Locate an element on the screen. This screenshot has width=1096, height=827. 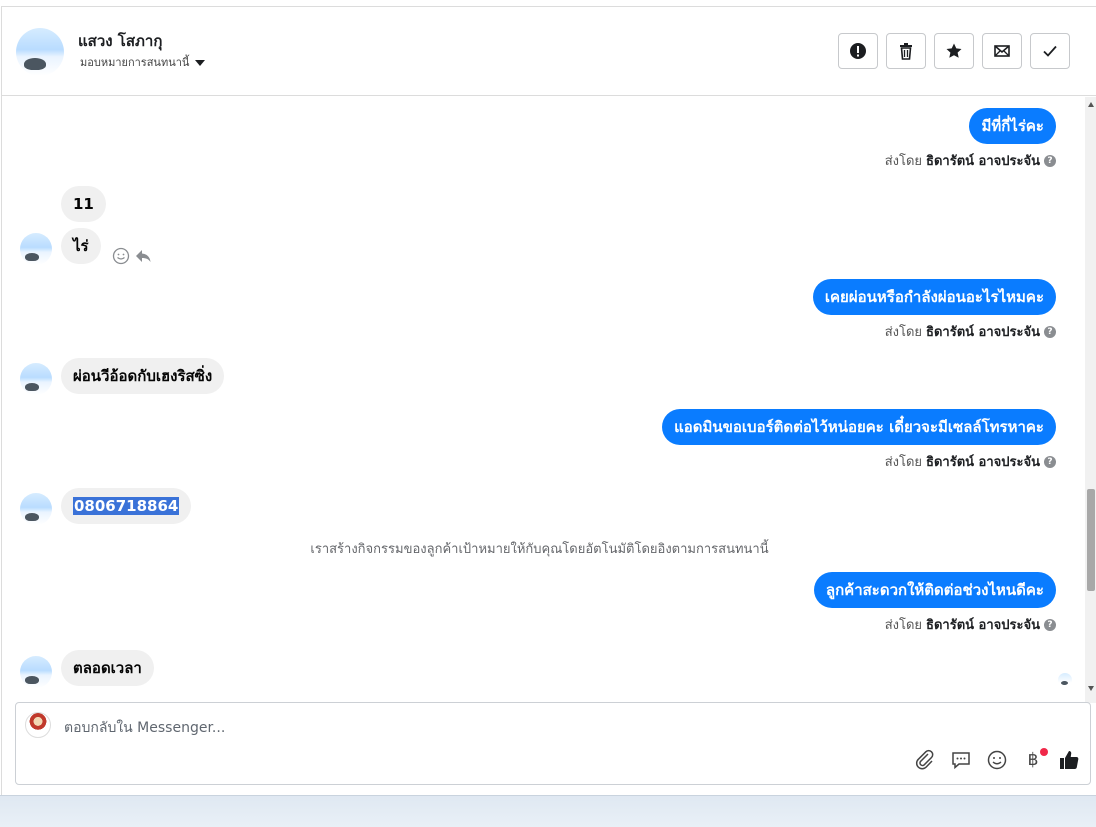
outgoing-message: มีที่กี่ไร่คะ is located at coordinates (1012, 126).